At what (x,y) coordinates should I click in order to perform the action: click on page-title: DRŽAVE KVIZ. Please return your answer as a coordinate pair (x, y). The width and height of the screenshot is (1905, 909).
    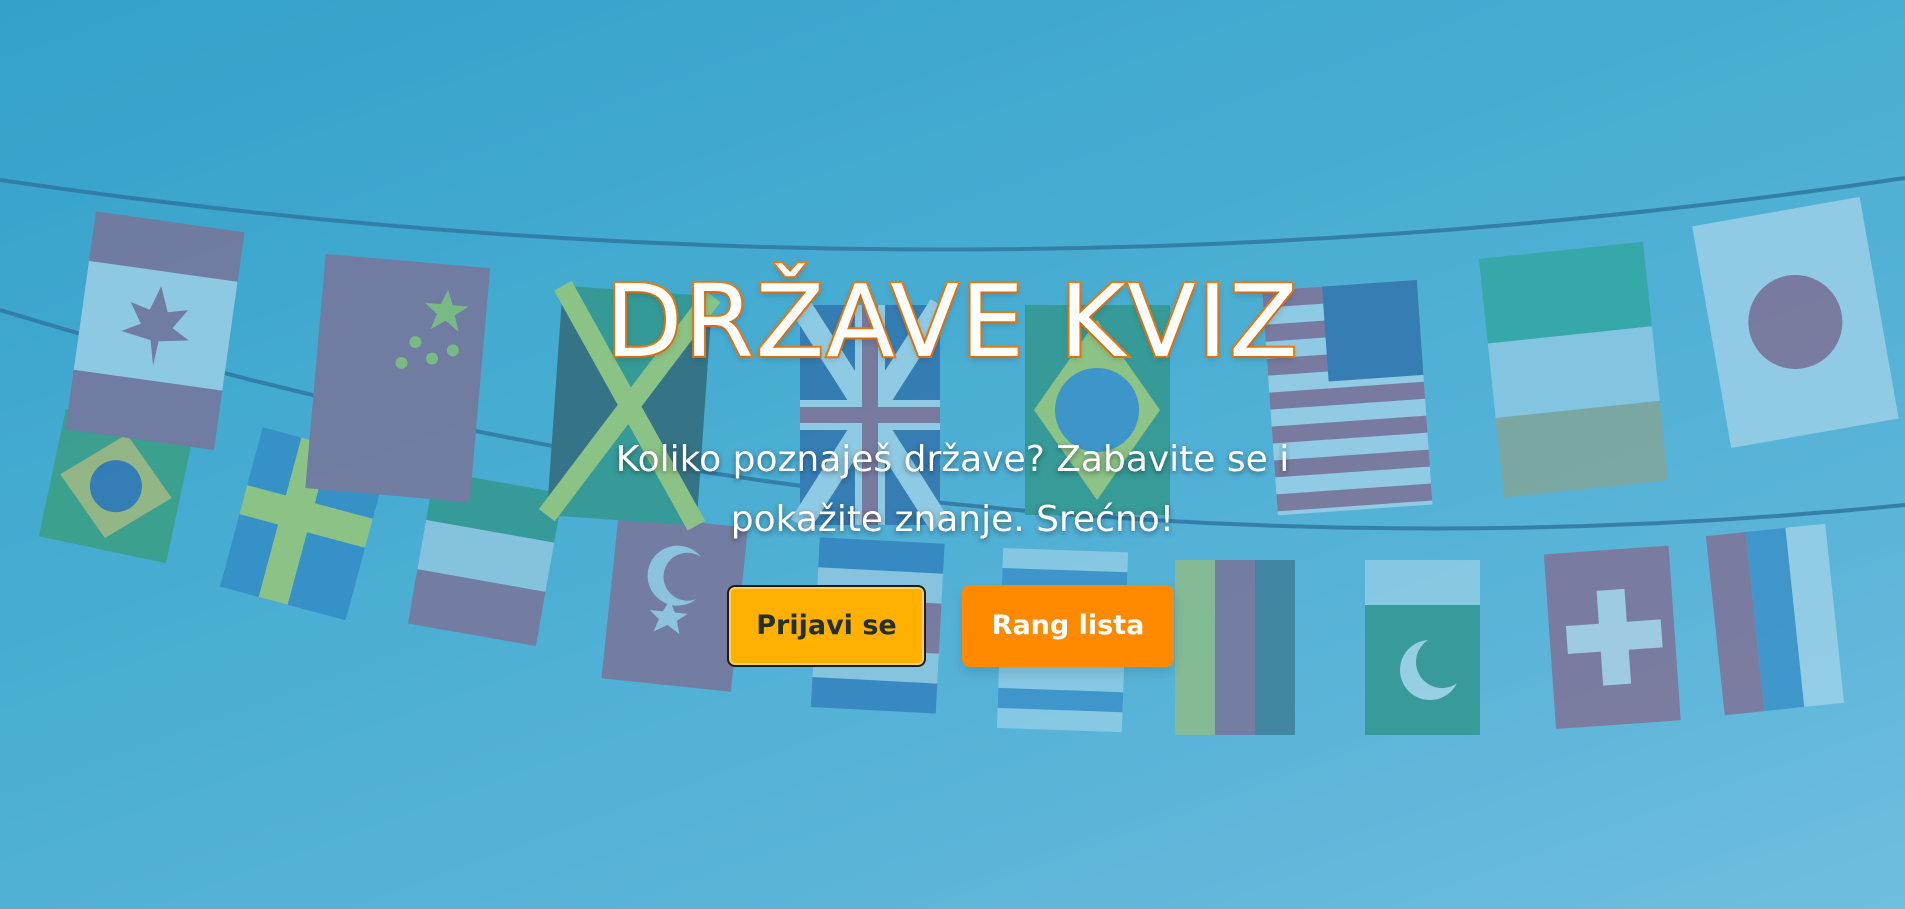
    Looking at the image, I should click on (951, 321).